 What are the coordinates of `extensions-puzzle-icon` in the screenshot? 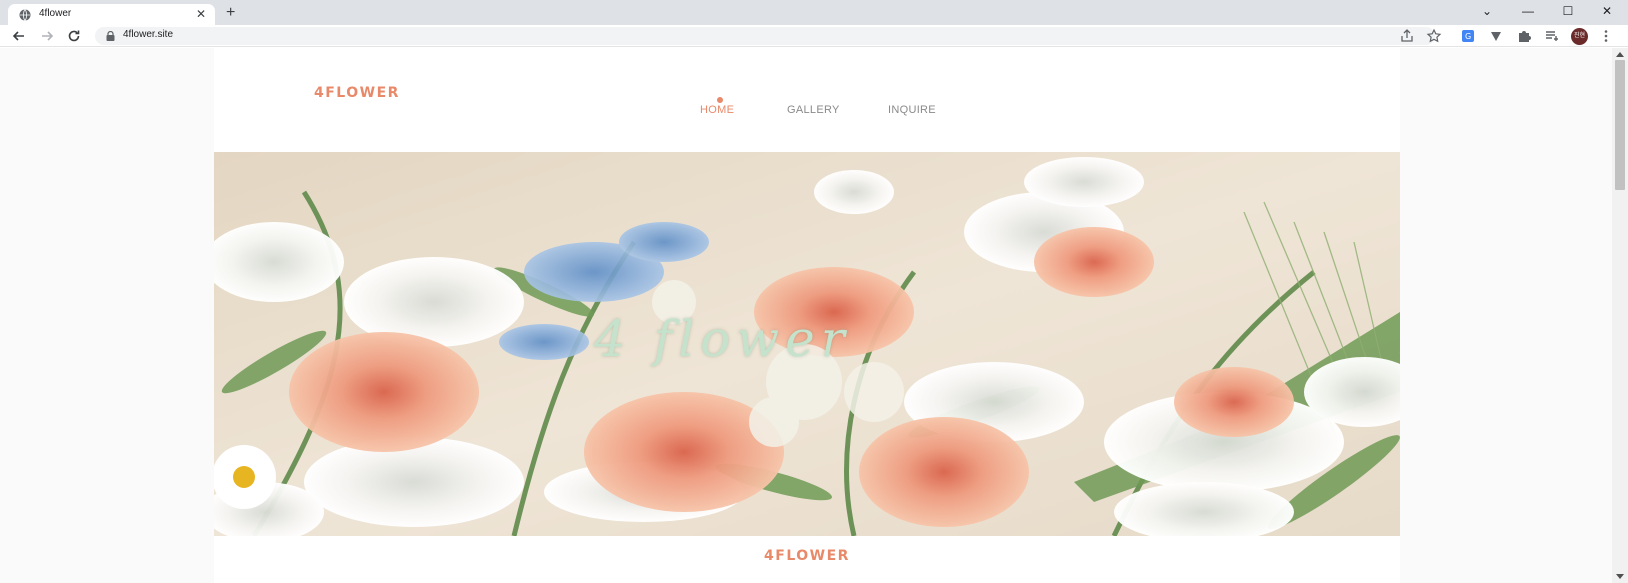 It's located at (1524, 36).